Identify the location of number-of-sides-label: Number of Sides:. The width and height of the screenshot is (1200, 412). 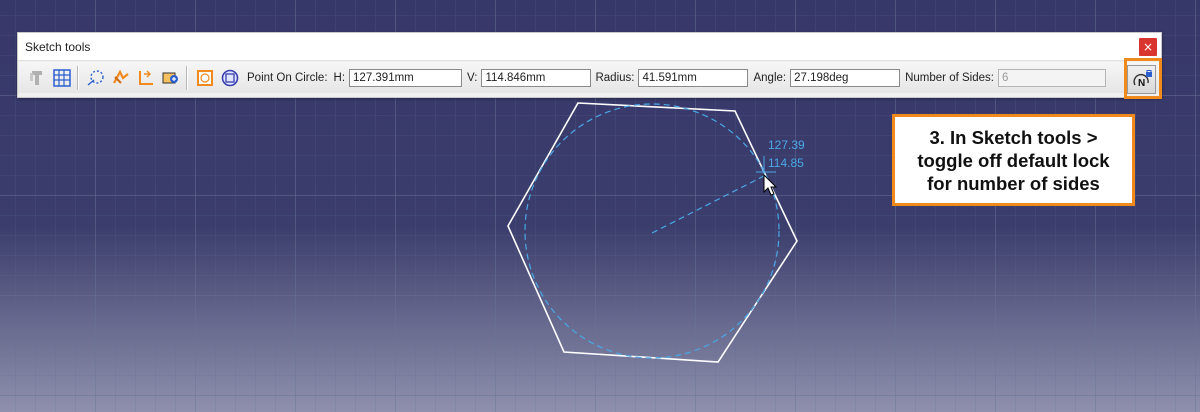
(949, 77).